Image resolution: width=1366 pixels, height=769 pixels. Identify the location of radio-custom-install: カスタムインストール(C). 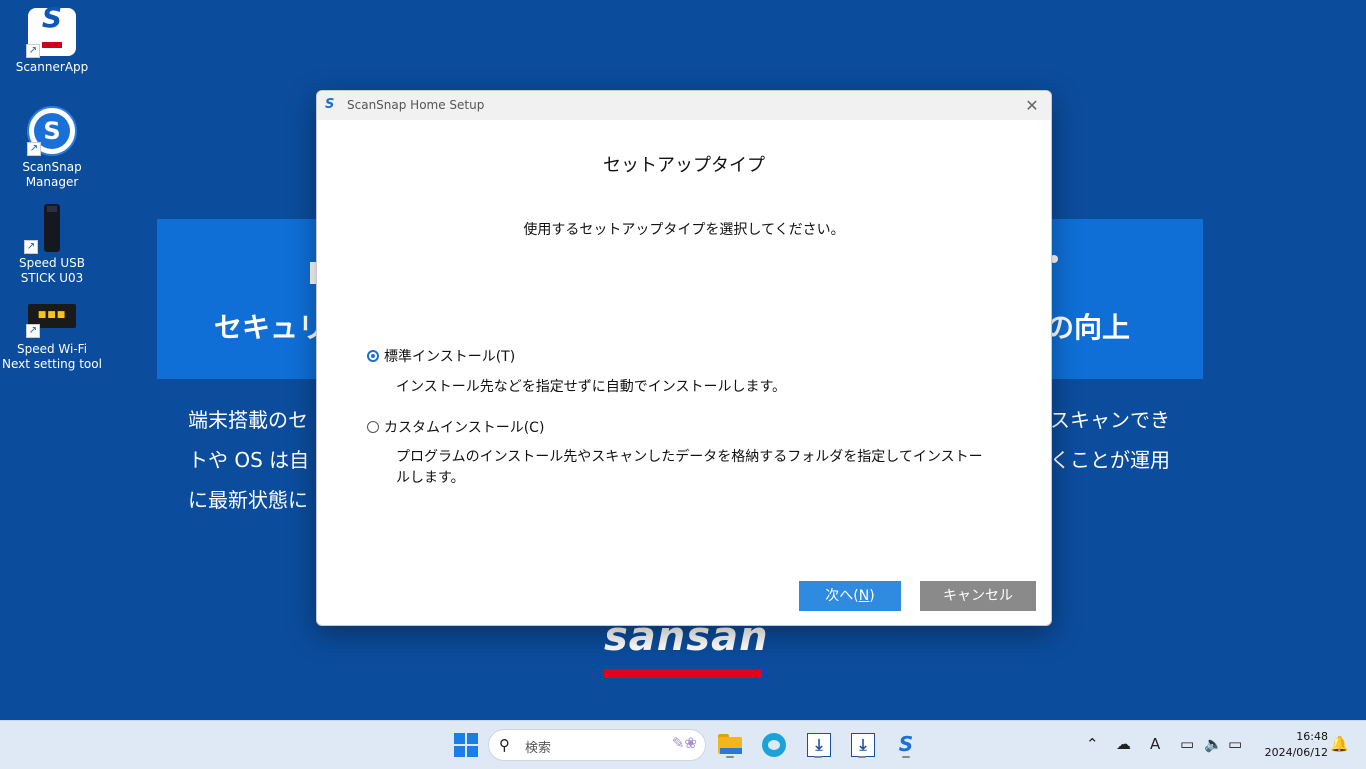
(455, 427).